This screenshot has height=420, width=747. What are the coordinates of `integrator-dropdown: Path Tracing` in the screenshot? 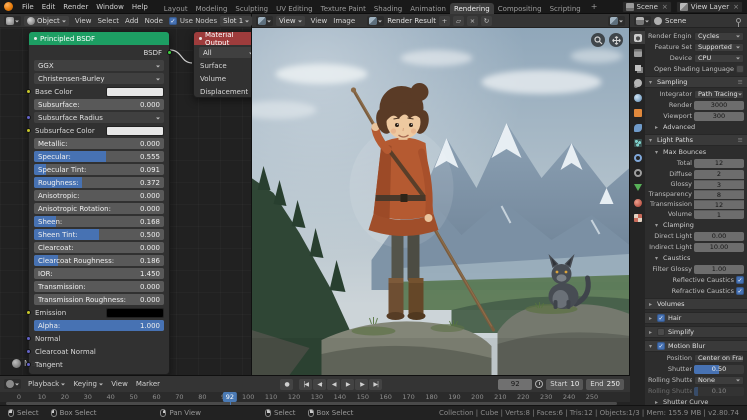 It's located at (719, 94).